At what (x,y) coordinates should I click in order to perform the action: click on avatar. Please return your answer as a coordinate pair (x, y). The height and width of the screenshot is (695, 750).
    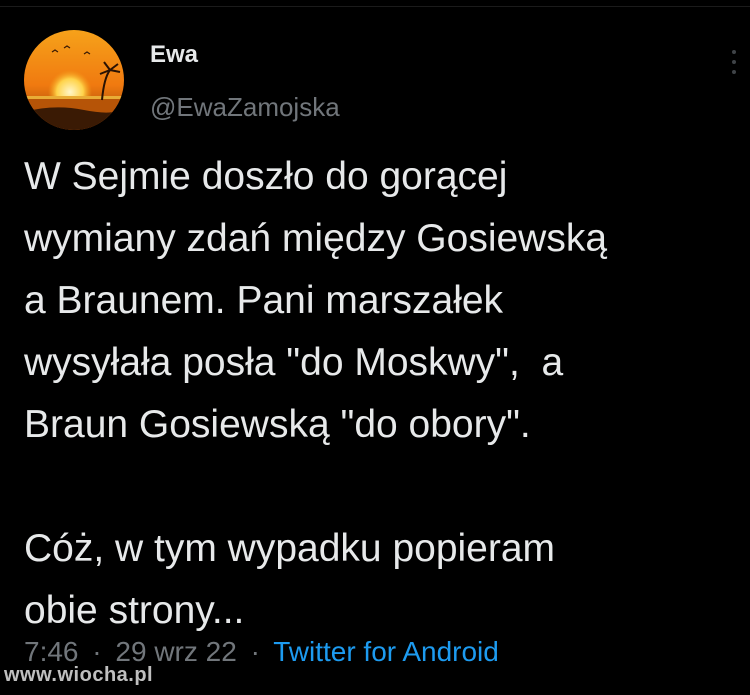
    Looking at the image, I should click on (74, 80).